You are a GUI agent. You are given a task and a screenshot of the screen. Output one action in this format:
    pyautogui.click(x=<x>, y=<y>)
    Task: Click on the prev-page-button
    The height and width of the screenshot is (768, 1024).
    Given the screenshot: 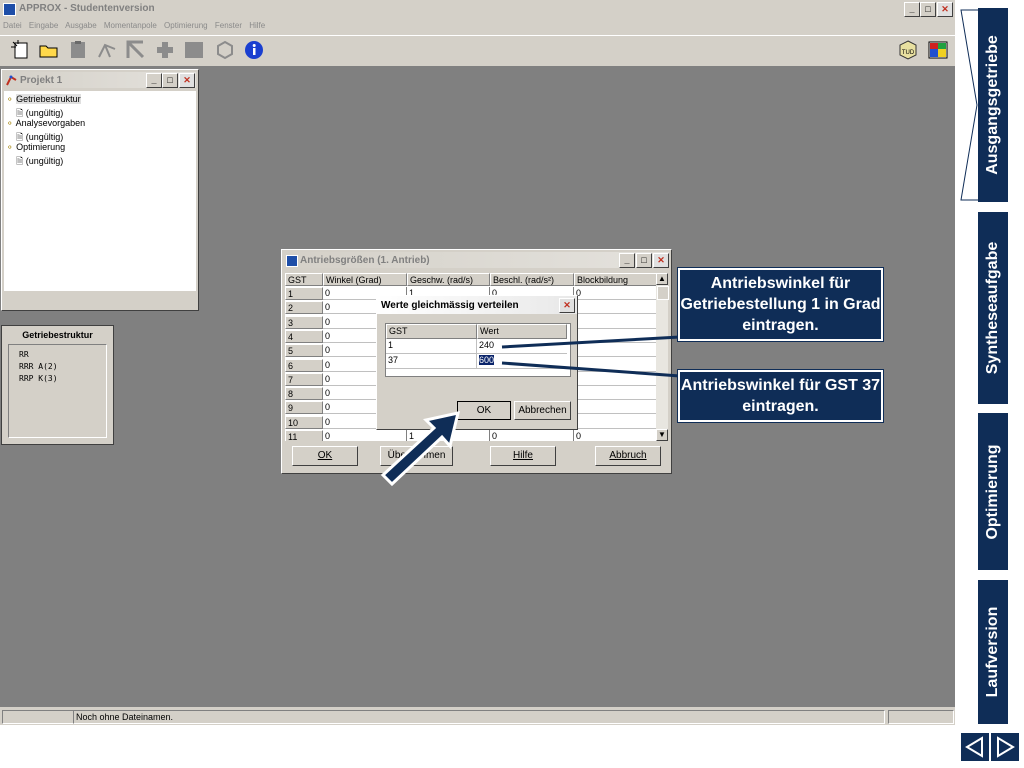 What is the action you would take?
    pyautogui.click(x=975, y=747)
    